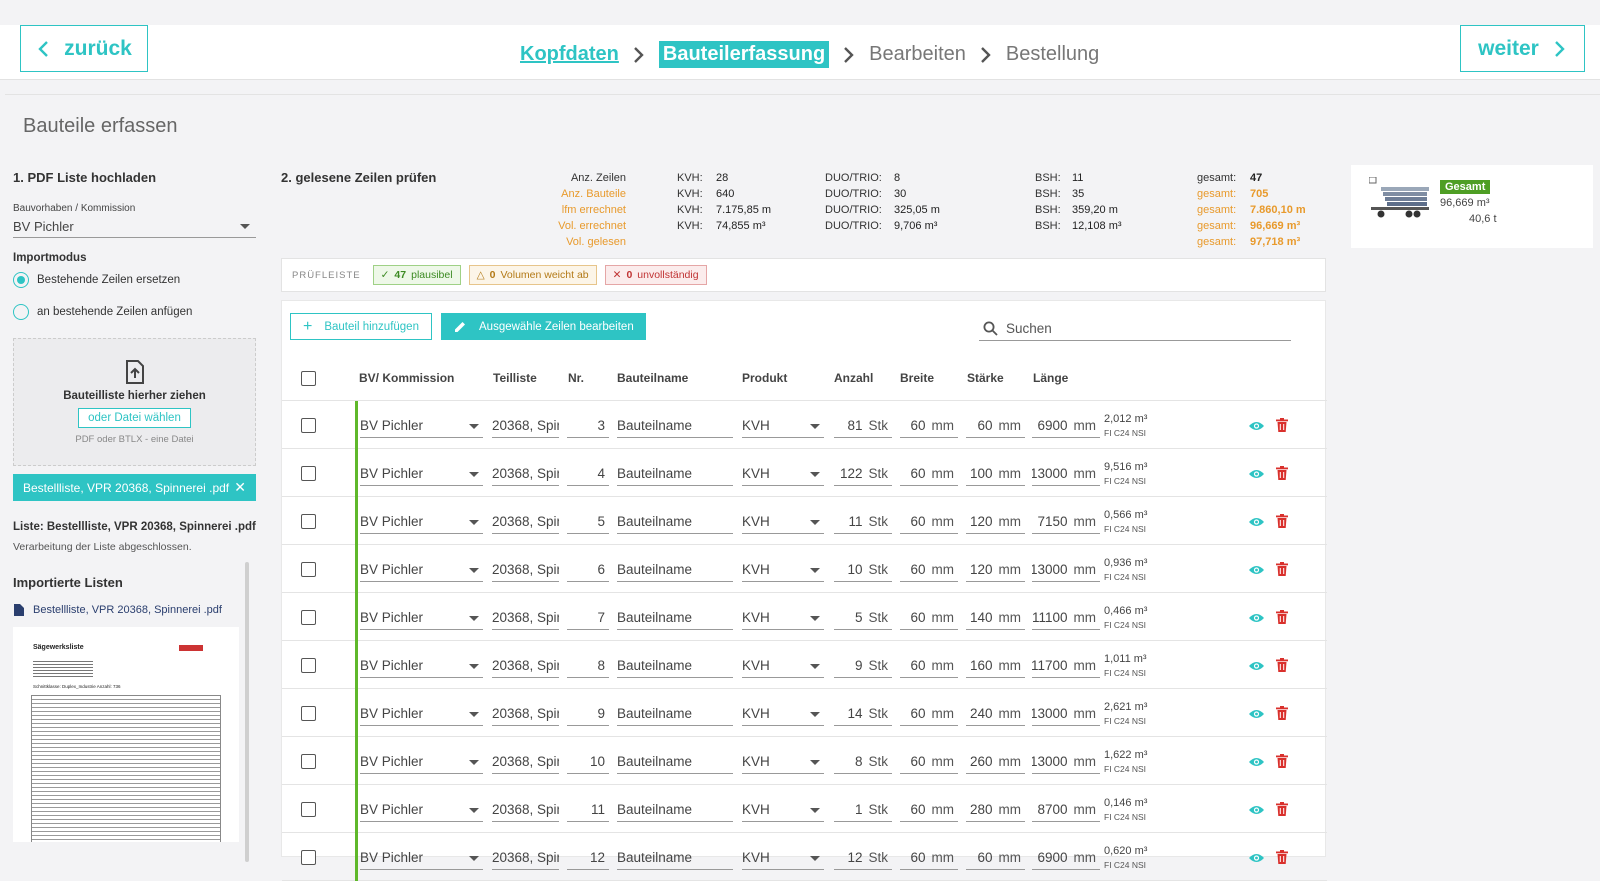 The width and height of the screenshot is (1600, 881). Describe the element at coordinates (652, 378) in the screenshot. I see `col-bauteilname: Bauteilname` at that location.